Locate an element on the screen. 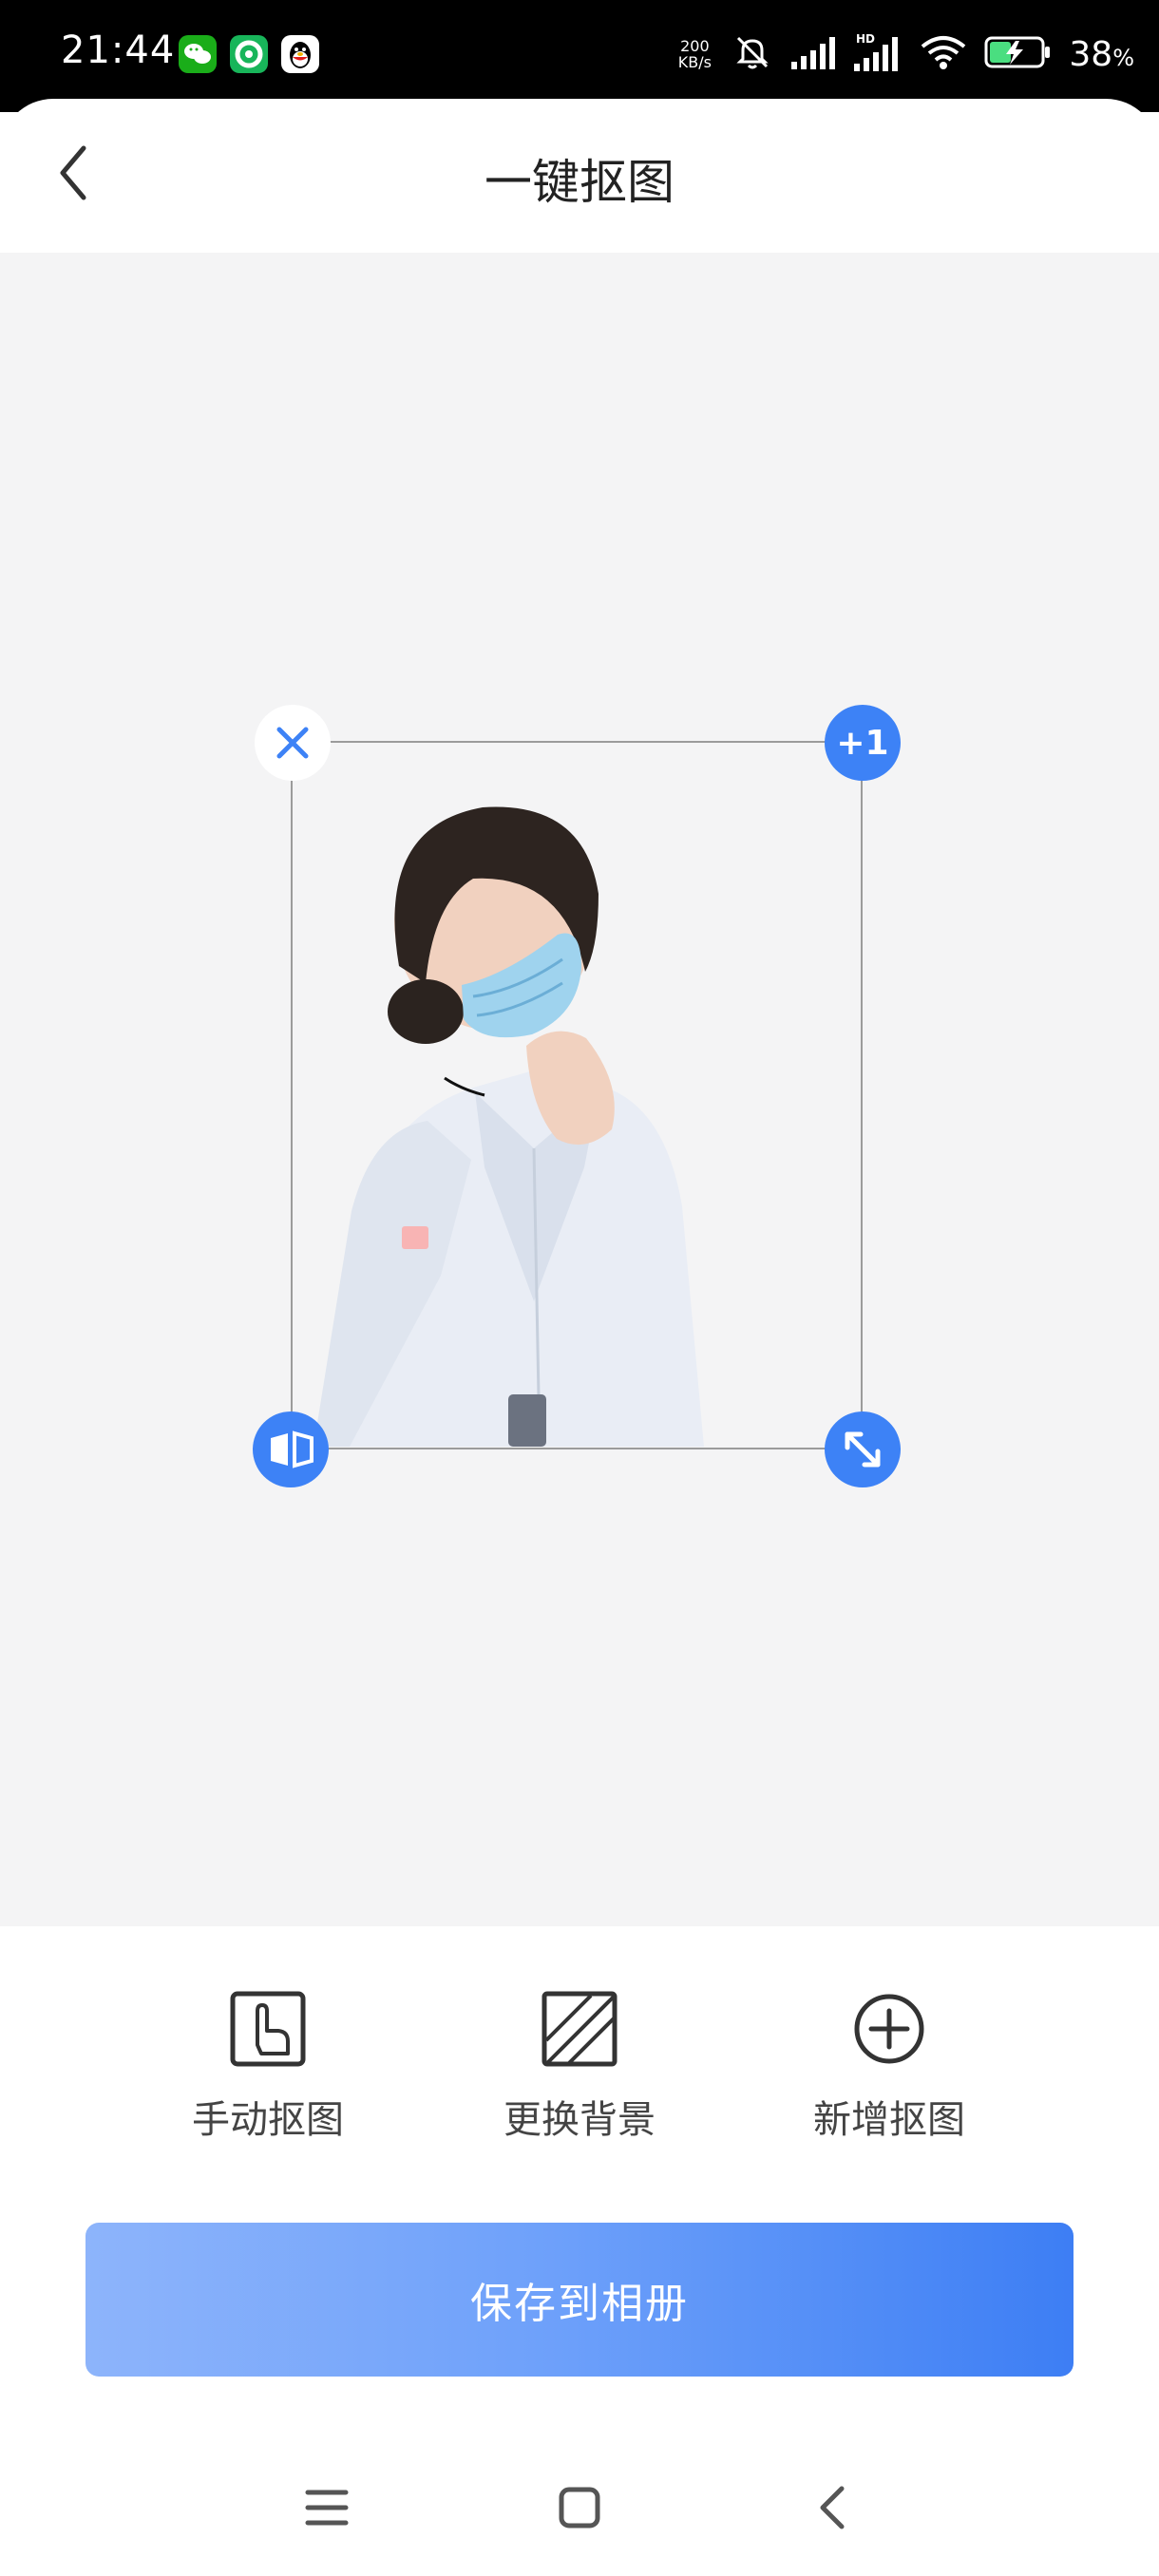 The image size is (1159, 2576). green-app-icon is located at coordinates (249, 54).